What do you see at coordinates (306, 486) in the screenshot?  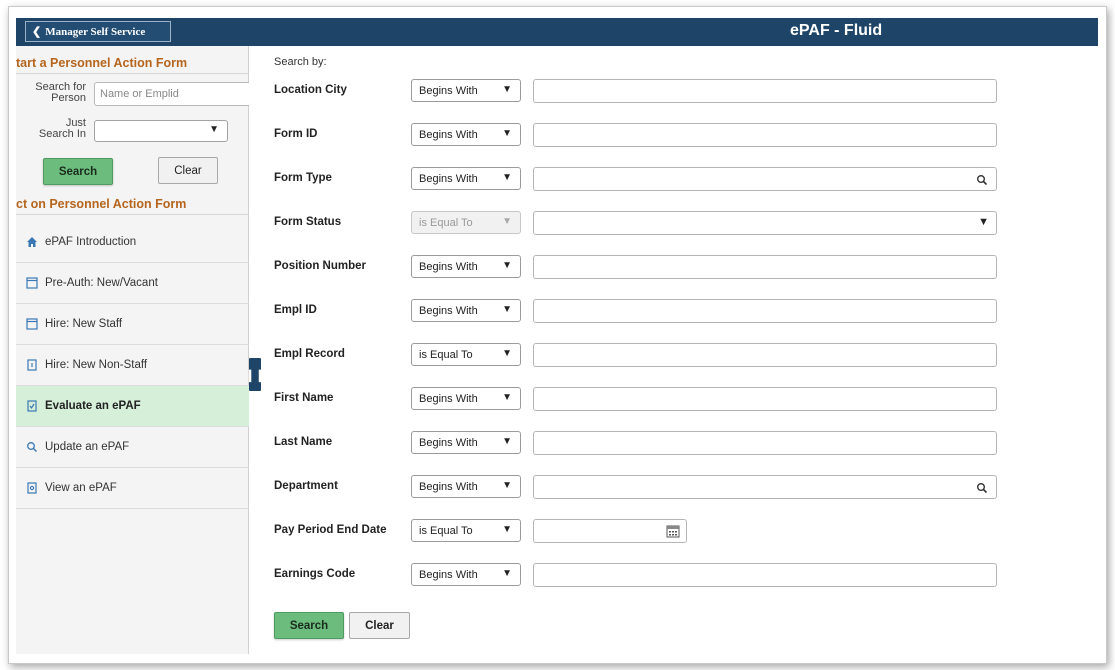 I see `criteria-label: Department` at bounding box center [306, 486].